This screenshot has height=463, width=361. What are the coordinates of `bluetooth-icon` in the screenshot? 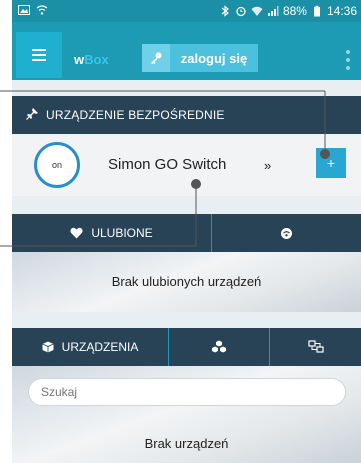 It's located at (225, 11).